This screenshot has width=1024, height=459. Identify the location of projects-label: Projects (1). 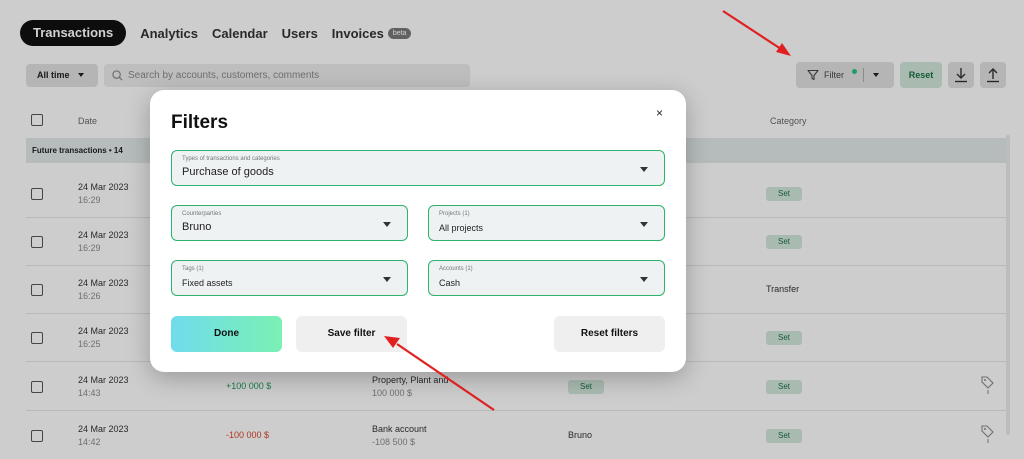
(454, 214).